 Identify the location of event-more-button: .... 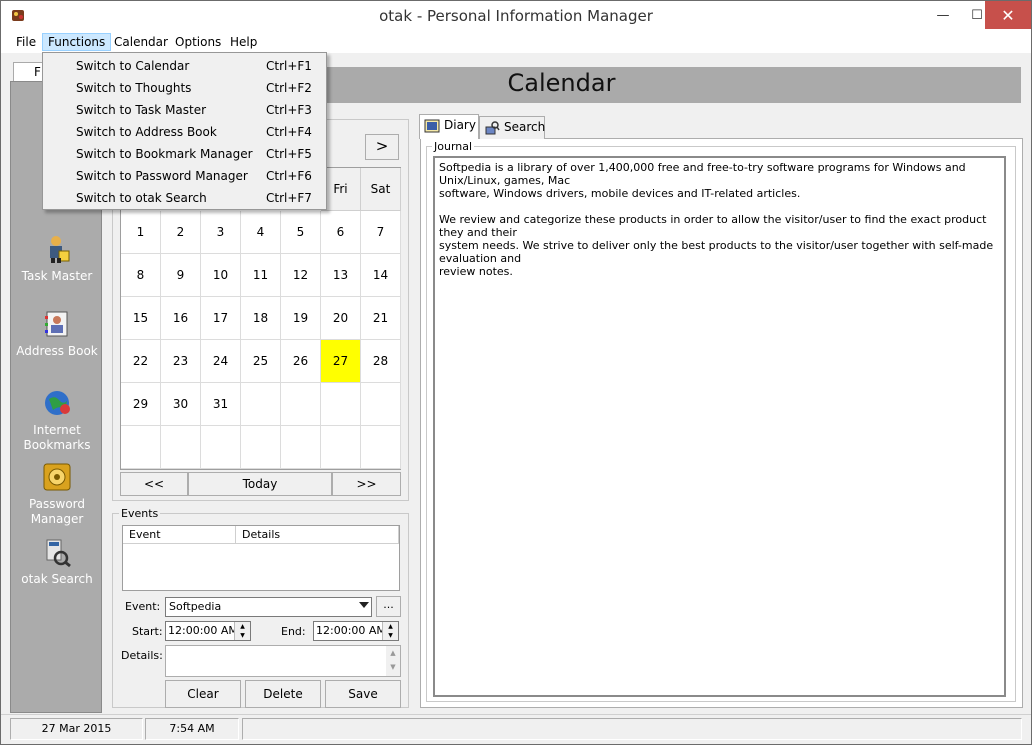
(388, 606).